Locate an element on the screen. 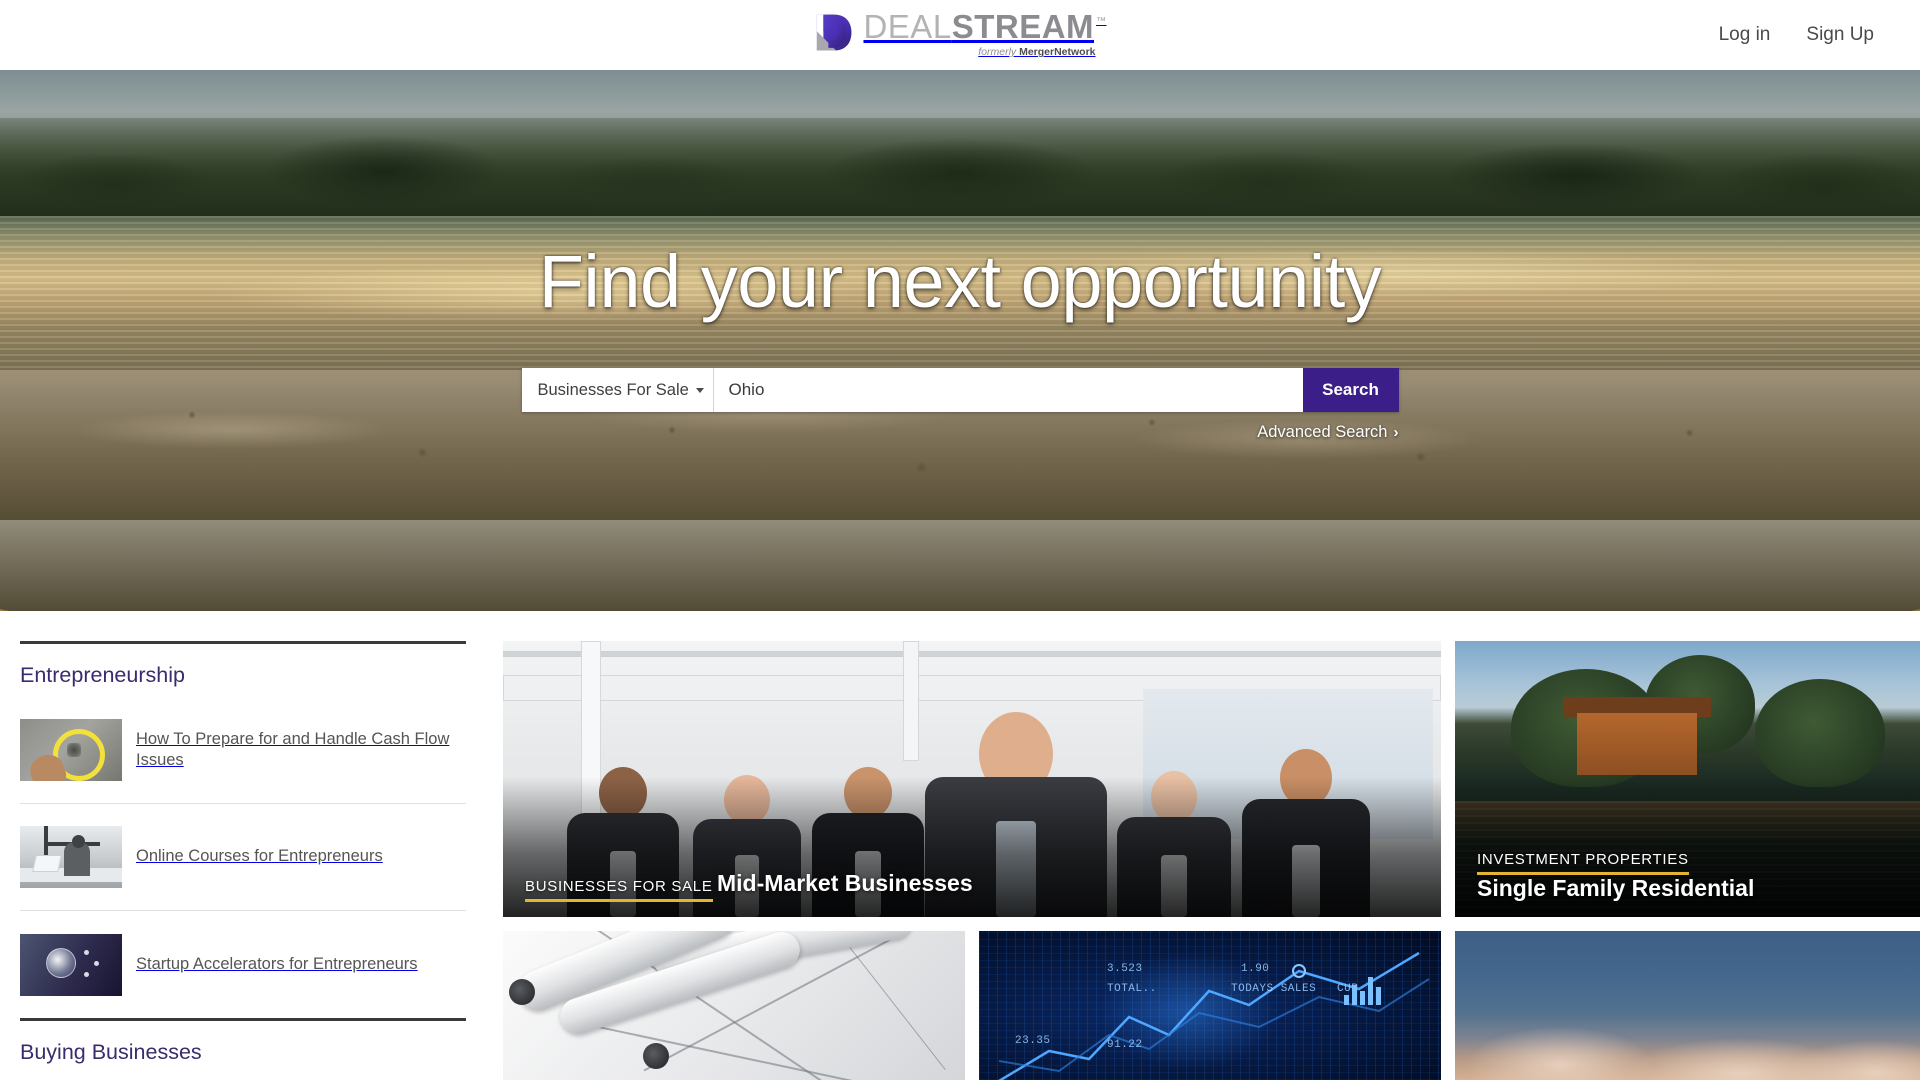 The height and width of the screenshot is (1080, 1920). sign-up-link: Sign Up is located at coordinates (1840, 35).